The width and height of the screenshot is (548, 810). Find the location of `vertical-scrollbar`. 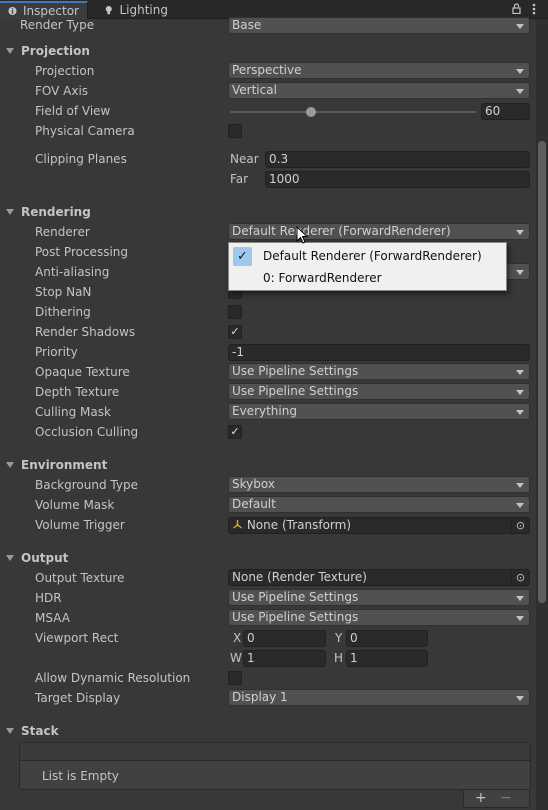

vertical-scrollbar is located at coordinates (542, 414).